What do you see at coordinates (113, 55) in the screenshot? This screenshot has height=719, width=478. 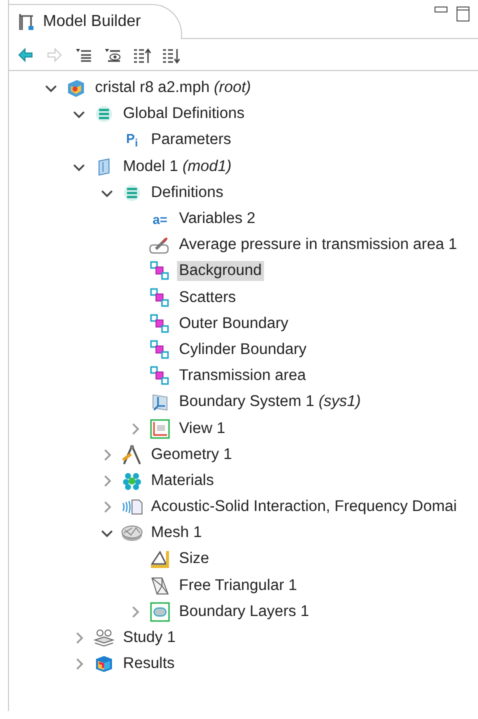 I see `show-icon` at bounding box center [113, 55].